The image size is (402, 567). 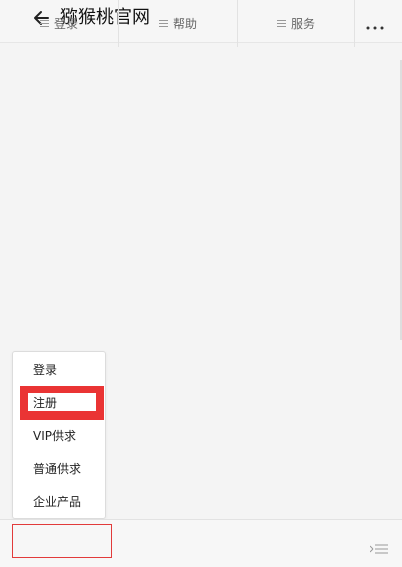 I want to click on collapse-menu-button, so click(x=378, y=546).